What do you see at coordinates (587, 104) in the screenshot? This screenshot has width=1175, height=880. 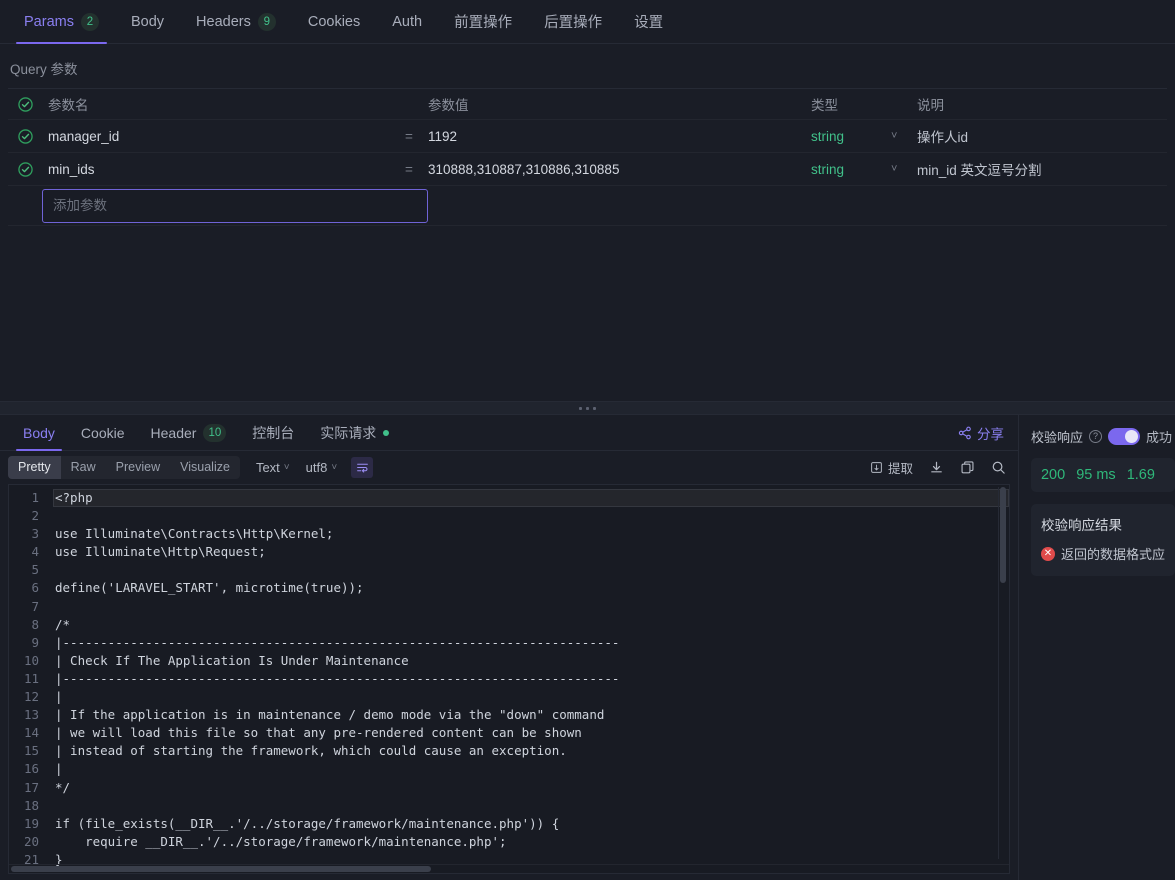 I see `table-header-row: 参数名 参数值 类型 说明` at bounding box center [587, 104].